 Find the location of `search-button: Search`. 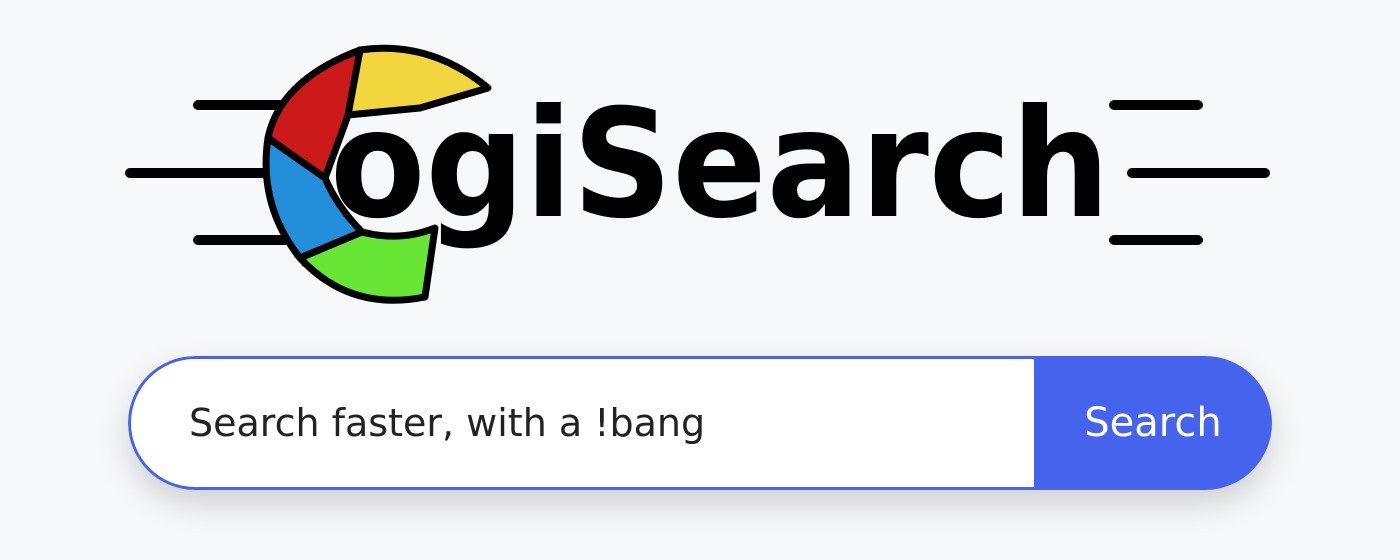

search-button: Search is located at coordinates (1153, 423).